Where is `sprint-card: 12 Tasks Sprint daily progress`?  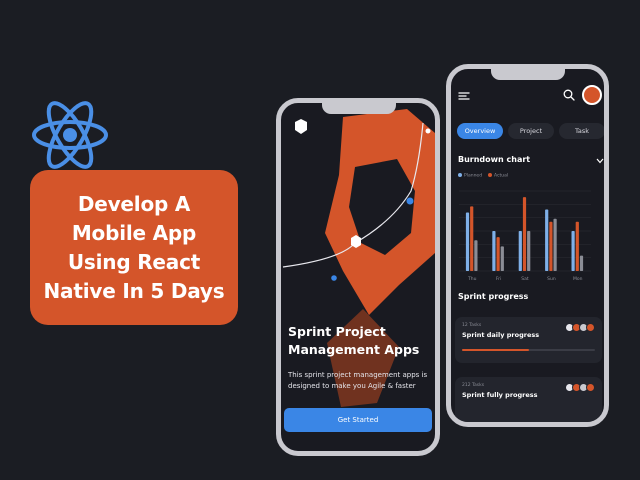 sprint-card: 12 Tasks Sprint daily progress is located at coordinates (528, 340).